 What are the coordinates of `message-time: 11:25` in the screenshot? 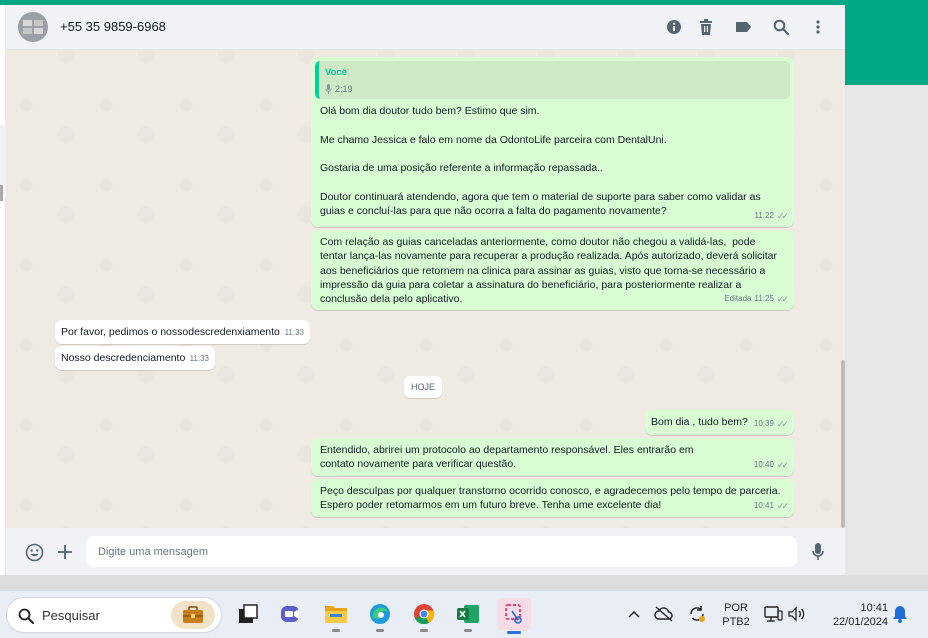 It's located at (764, 298).